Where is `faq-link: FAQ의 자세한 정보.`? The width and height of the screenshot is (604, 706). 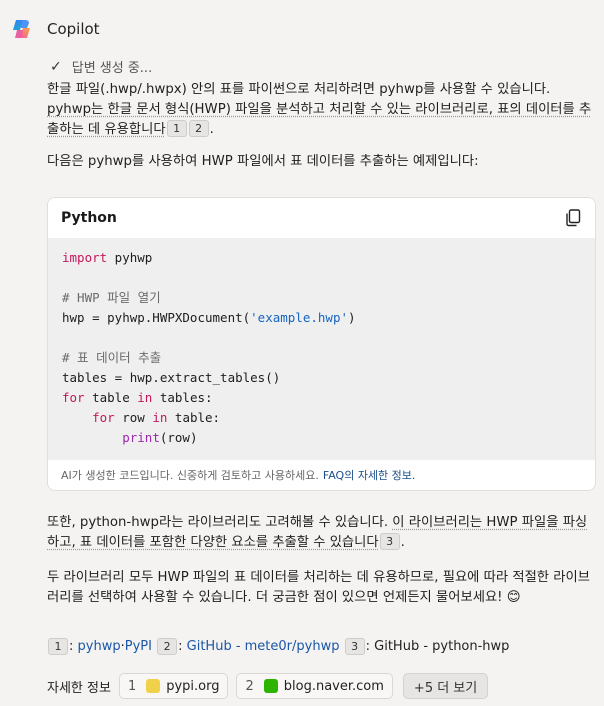 faq-link: FAQ의 자세한 정보. is located at coordinates (369, 475).